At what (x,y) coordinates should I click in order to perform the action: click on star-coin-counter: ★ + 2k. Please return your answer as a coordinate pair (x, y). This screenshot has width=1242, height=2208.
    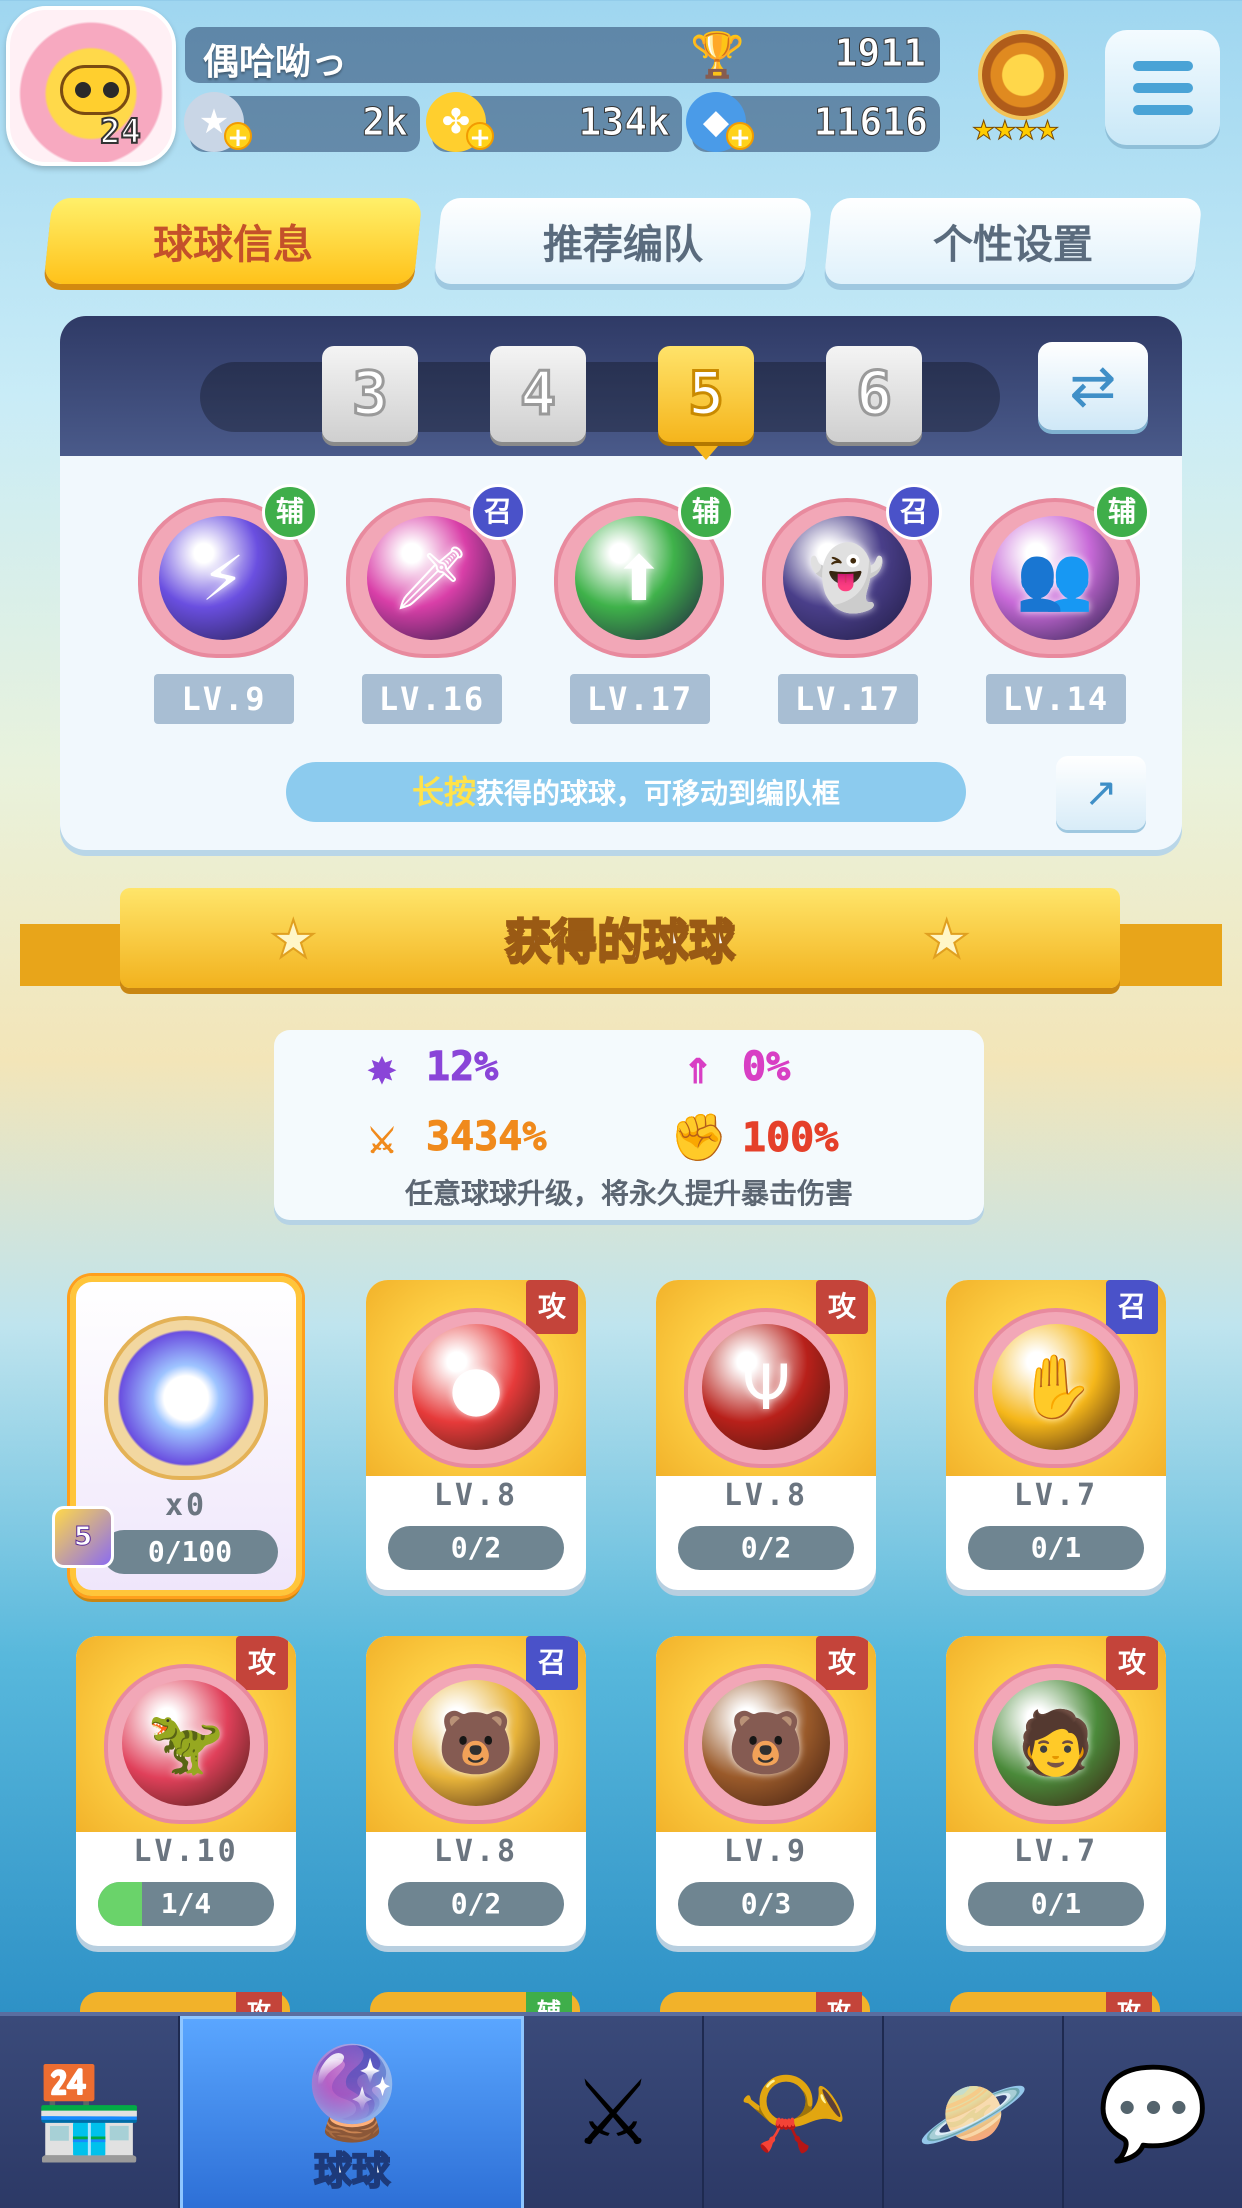
    Looking at the image, I should click on (302, 122).